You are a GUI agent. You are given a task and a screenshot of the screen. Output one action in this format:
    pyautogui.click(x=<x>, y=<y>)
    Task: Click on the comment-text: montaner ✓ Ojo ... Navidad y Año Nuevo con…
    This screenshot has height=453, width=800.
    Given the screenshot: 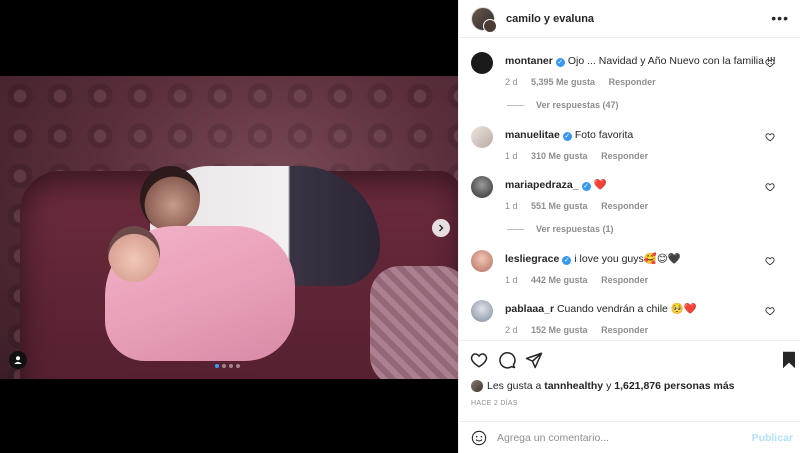 What is the action you would take?
    pyautogui.click(x=640, y=61)
    